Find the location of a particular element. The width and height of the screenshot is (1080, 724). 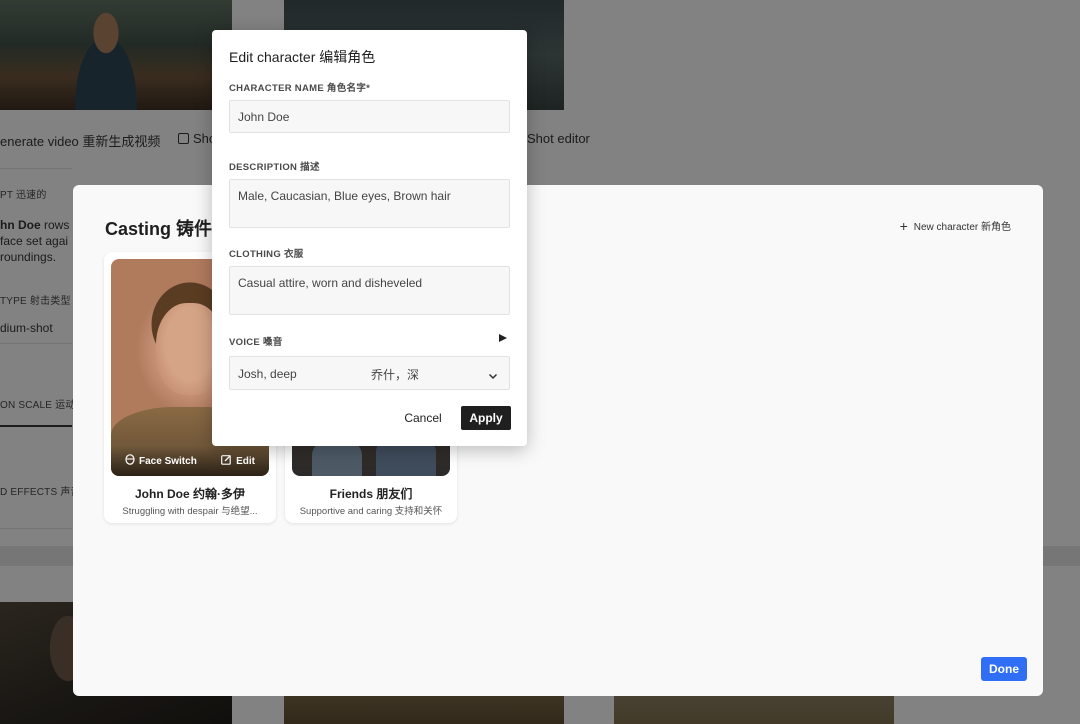

new-character-button: + New character 新角色 is located at coordinates (955, 225).